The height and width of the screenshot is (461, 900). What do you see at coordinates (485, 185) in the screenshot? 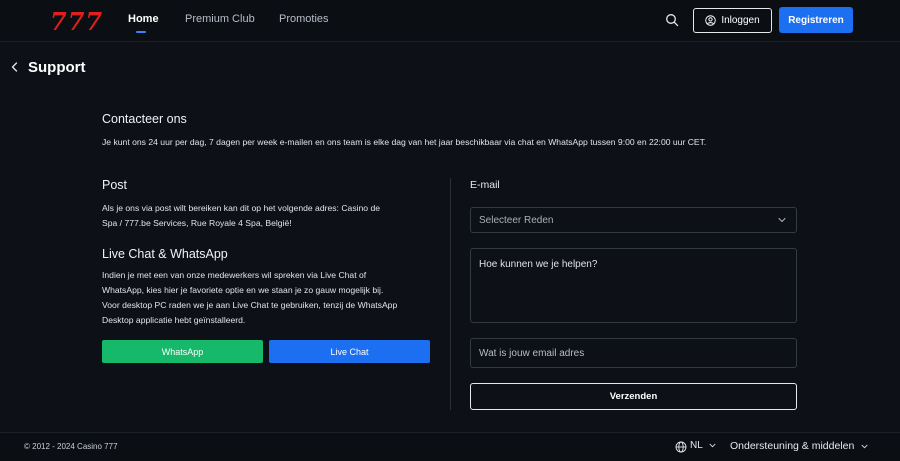
I see `email-section-title: E-mail` at bounding box center [485, 185].